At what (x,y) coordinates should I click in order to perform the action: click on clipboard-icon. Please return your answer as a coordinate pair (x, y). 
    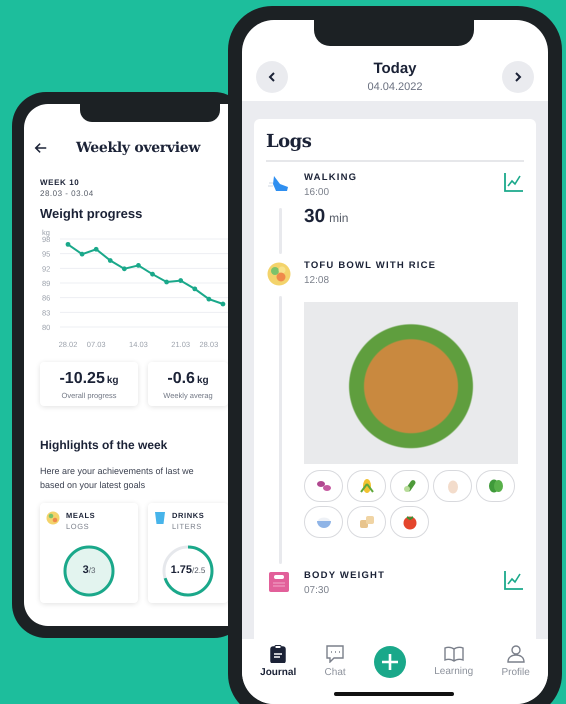
    Looking at the image, I should click on (278, 654).